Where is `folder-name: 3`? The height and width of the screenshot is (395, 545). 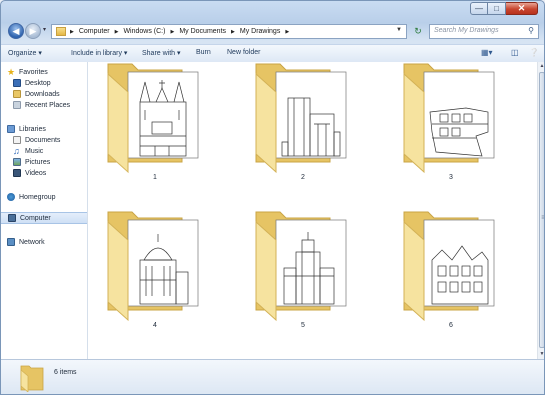 folder-name: 3 is located at coordinates (451, 177).